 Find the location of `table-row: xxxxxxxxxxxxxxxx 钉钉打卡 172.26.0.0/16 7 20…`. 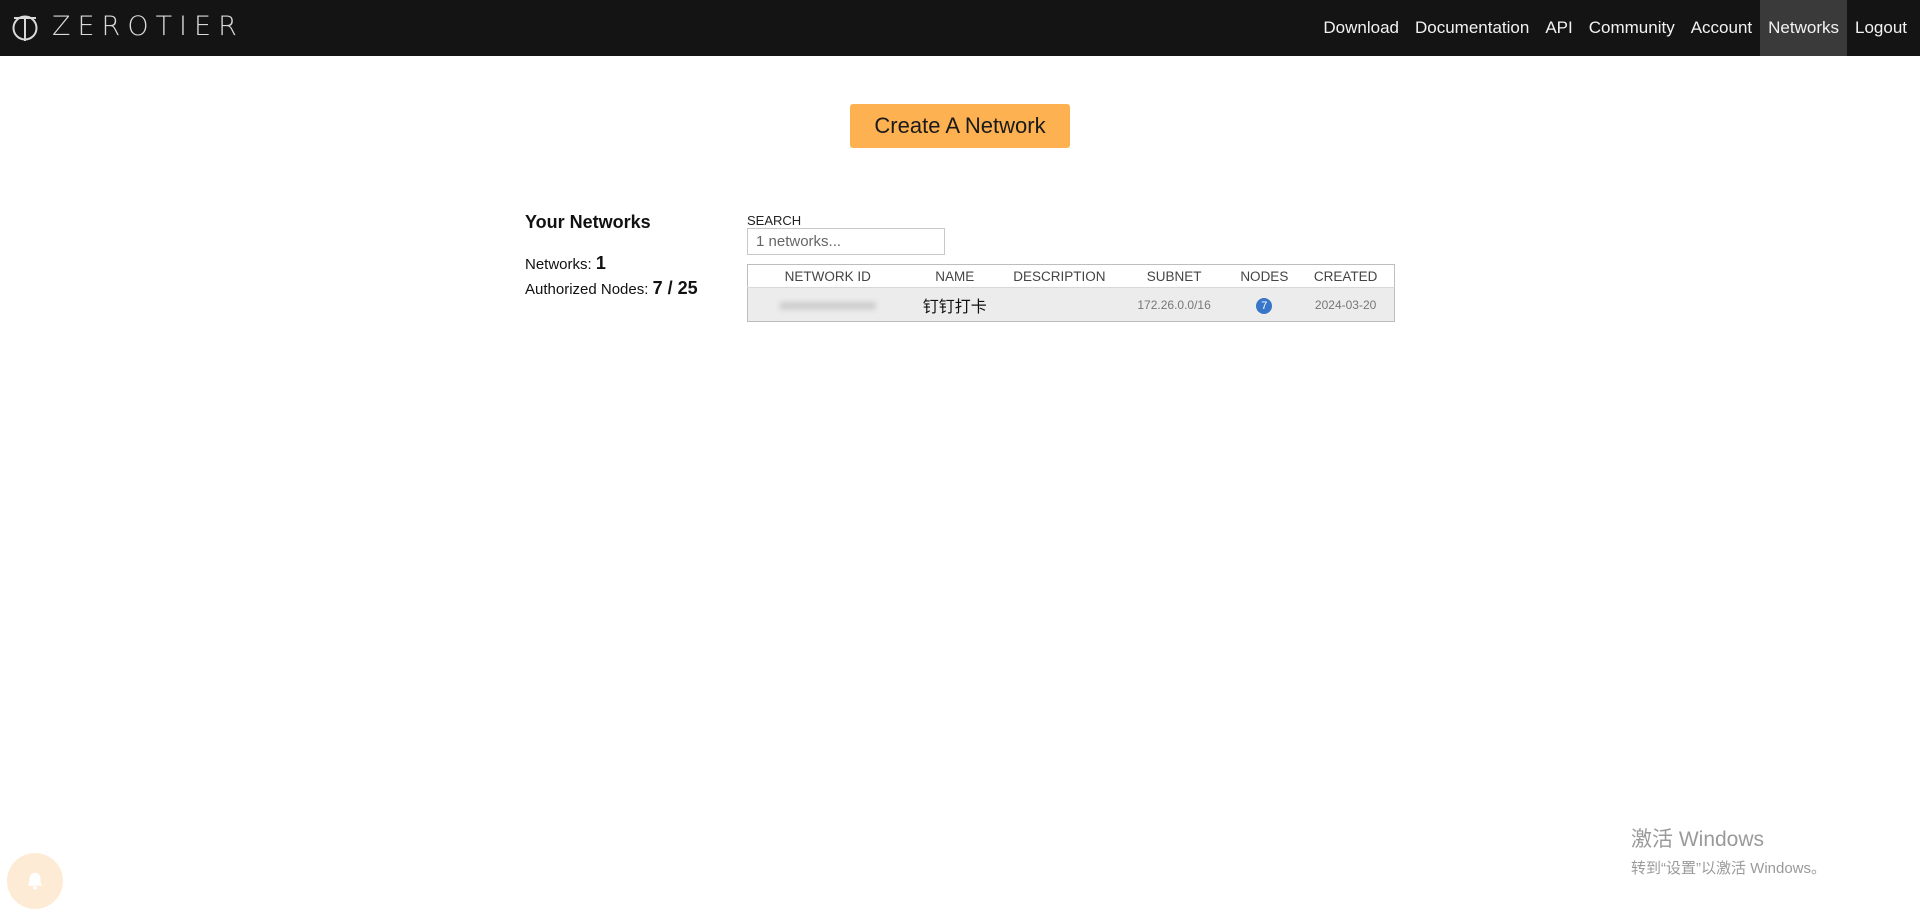

table-row: xxxxxxxxxxxxxxxx 钉钉打卡 172.26.0.0/16 7 20… is located at coordinates (1071, 304).